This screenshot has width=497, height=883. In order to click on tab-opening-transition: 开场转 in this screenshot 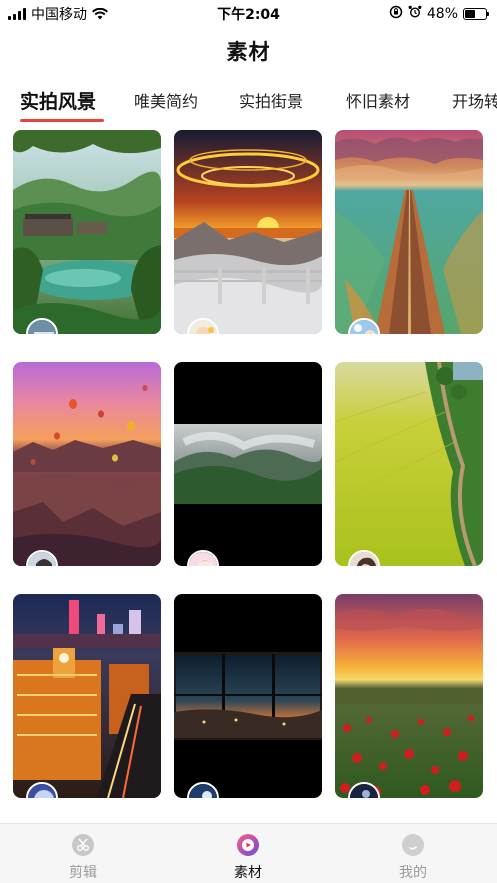, I will do `click(474, 105)`.